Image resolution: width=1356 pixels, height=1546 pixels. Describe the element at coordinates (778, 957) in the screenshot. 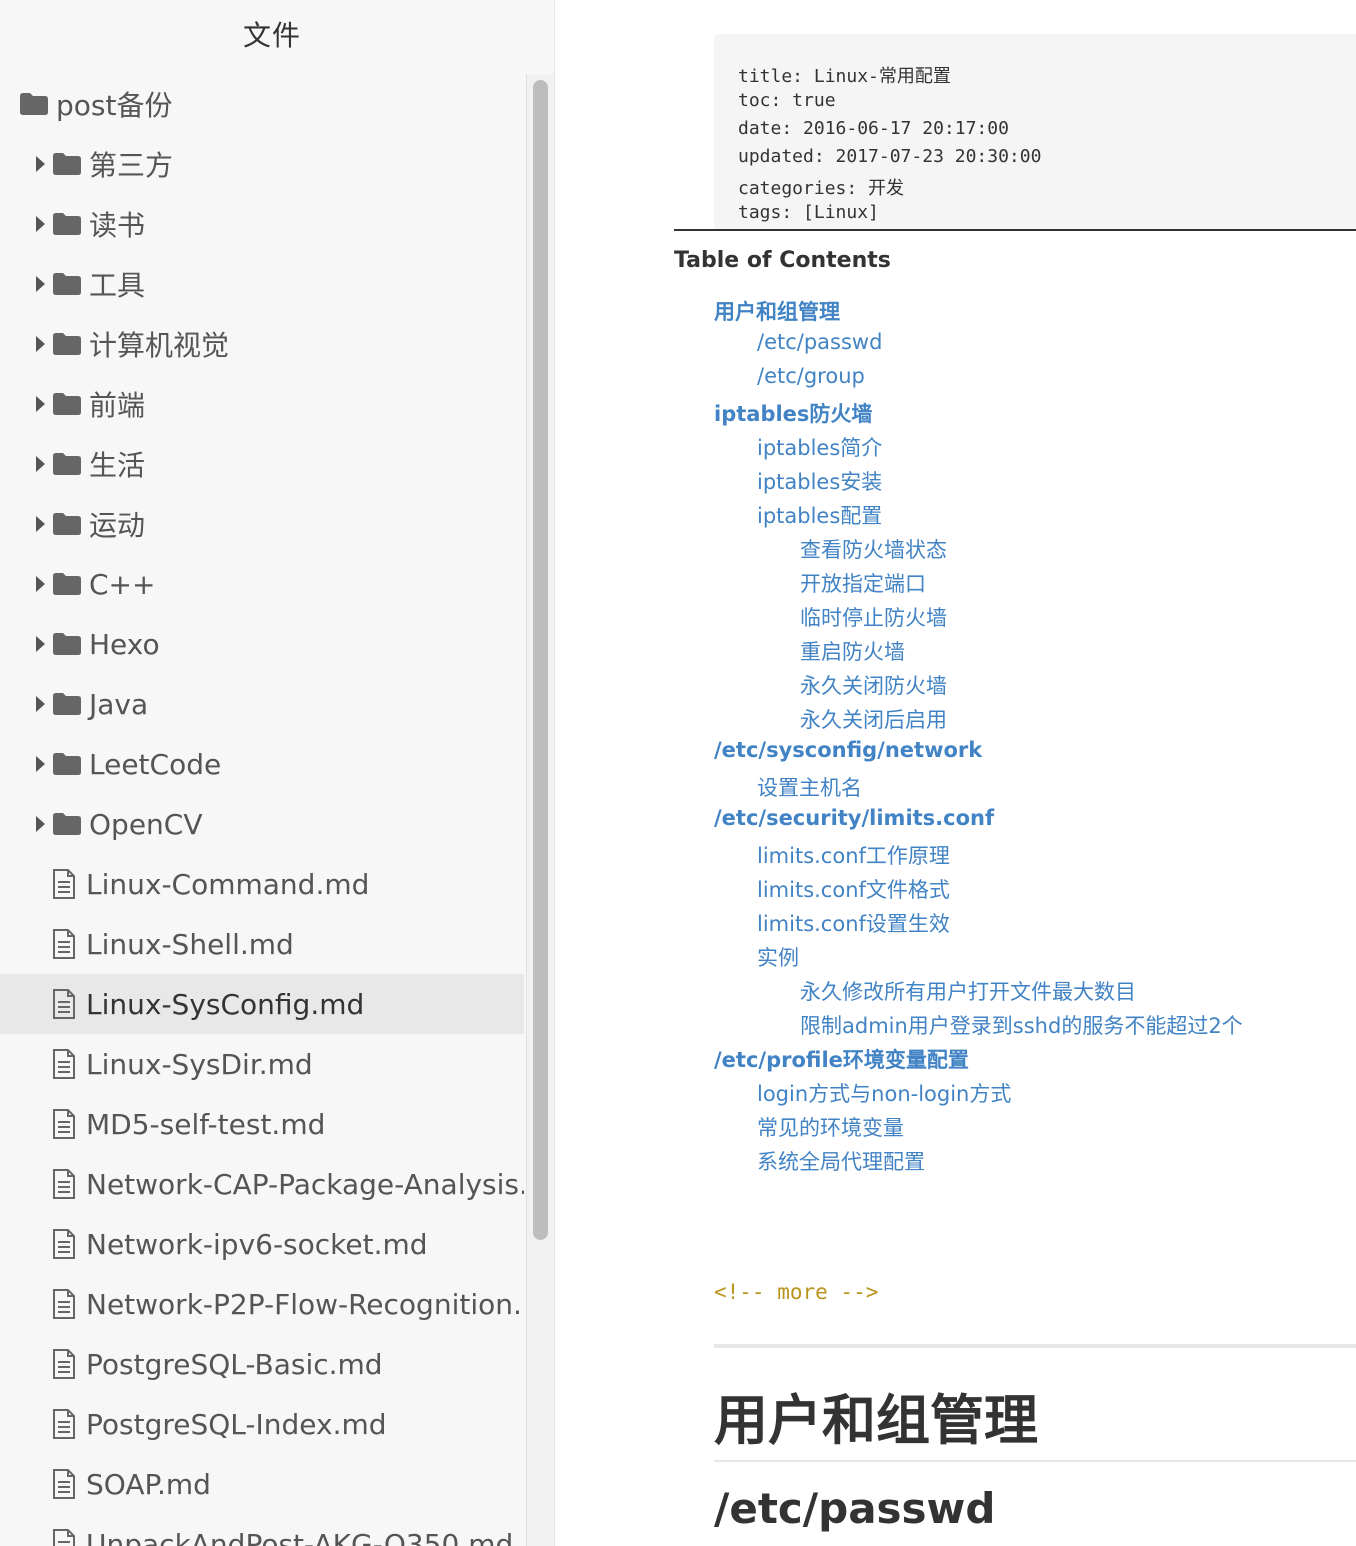

I see `toc-link-level-2: 实例` at that location.